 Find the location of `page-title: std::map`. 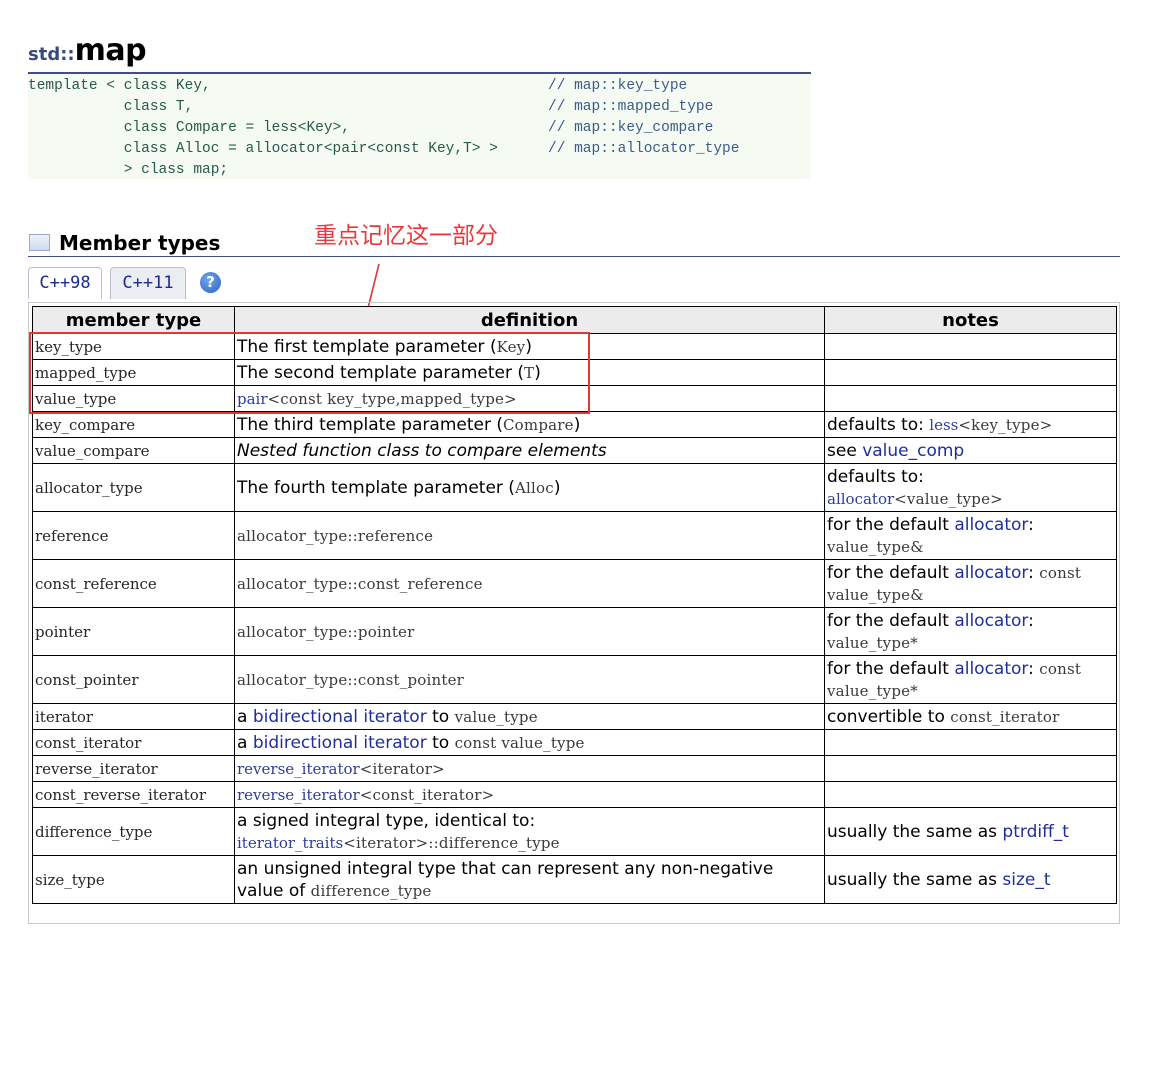

page-title: std::map is located at coordinates (87, 49).